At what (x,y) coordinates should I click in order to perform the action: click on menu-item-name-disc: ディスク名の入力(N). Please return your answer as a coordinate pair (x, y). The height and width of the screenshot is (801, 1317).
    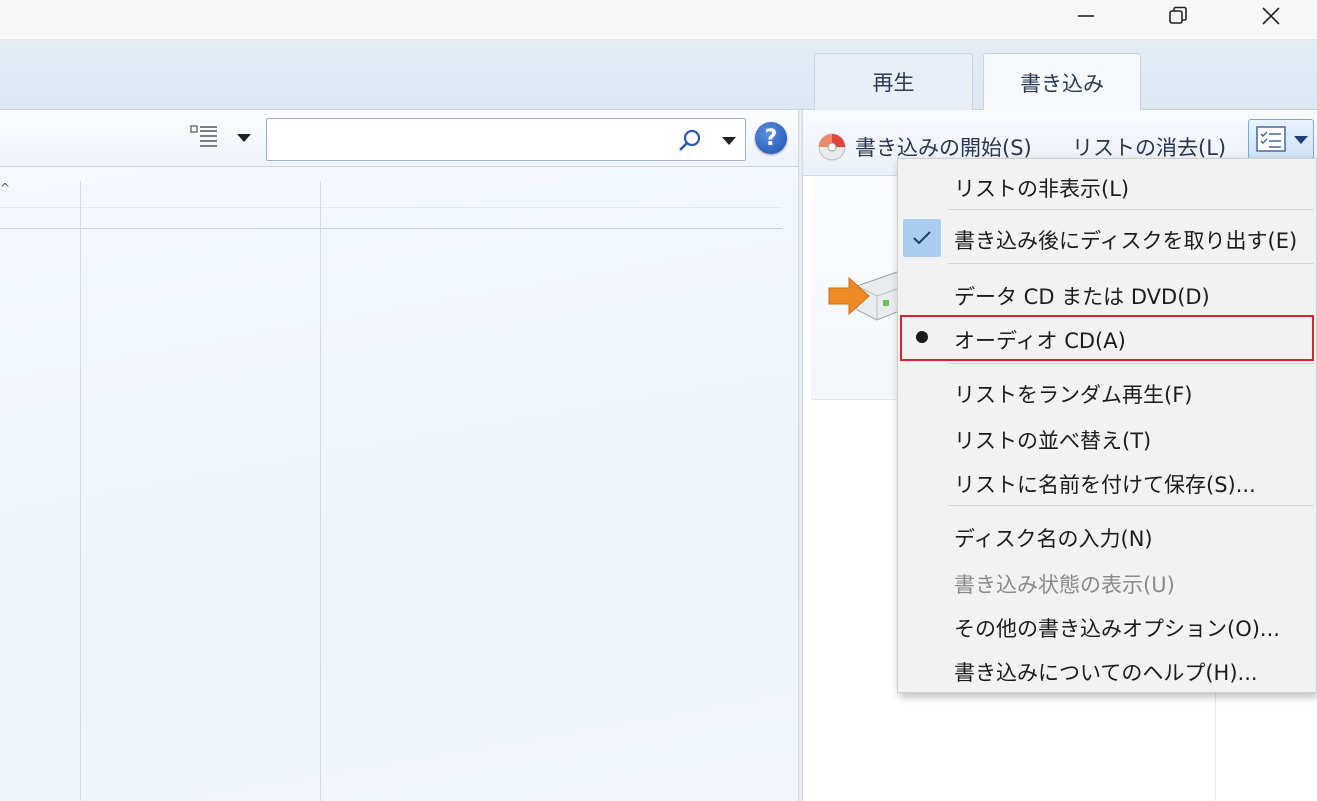
    Looking at the image, I should click on (1107, 535).